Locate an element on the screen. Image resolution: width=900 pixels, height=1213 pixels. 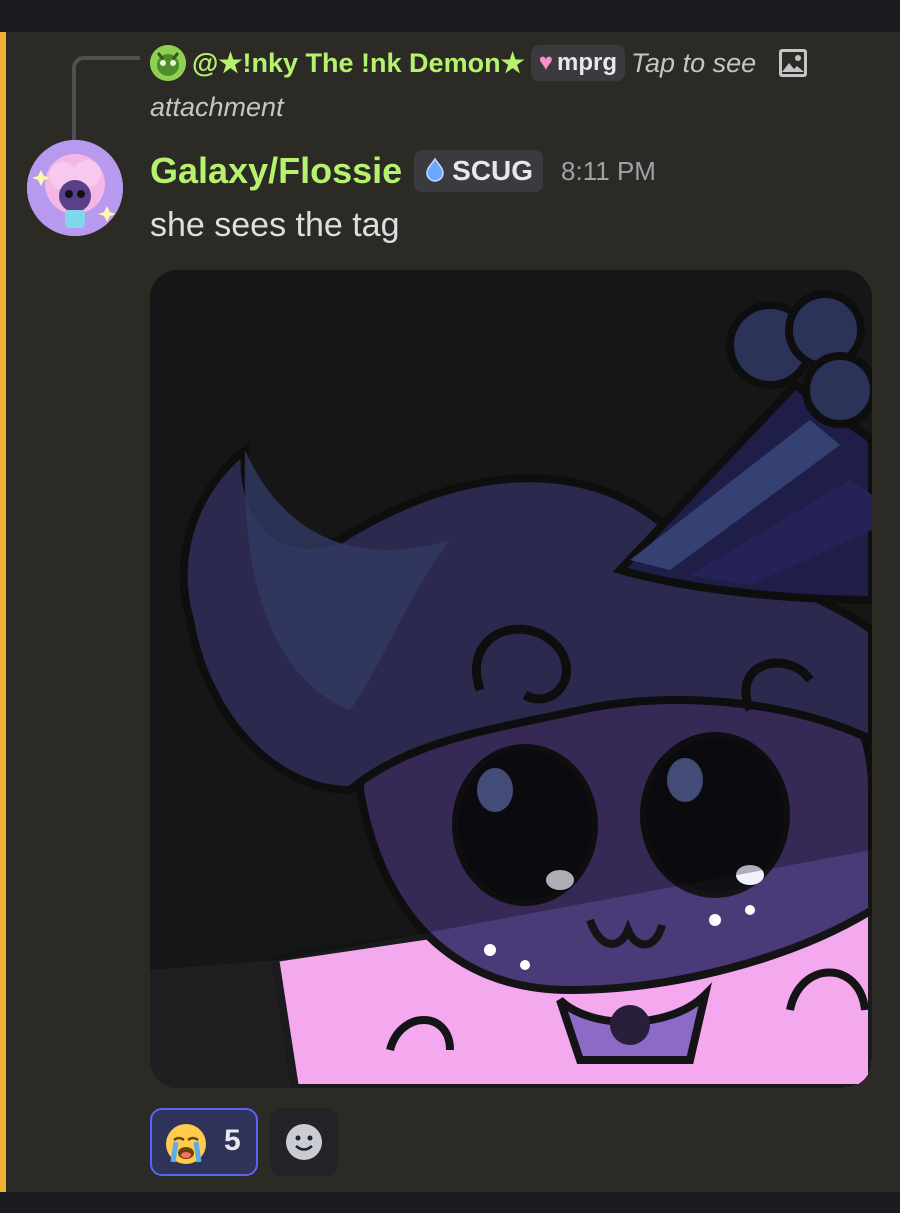
reaction-button: 5 is located at coordinates (204, 1142).